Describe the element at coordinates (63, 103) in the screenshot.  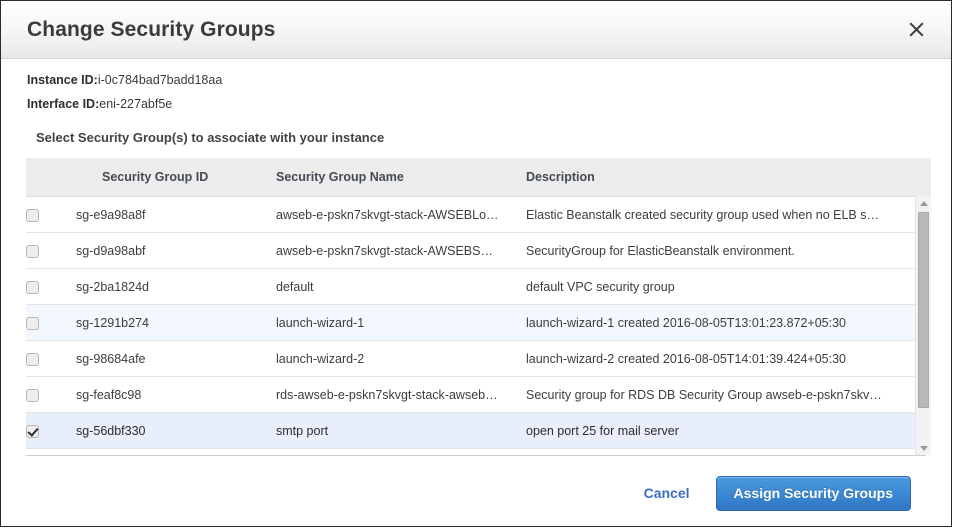
I see `interface-id-label: Interface ID:` at that location.